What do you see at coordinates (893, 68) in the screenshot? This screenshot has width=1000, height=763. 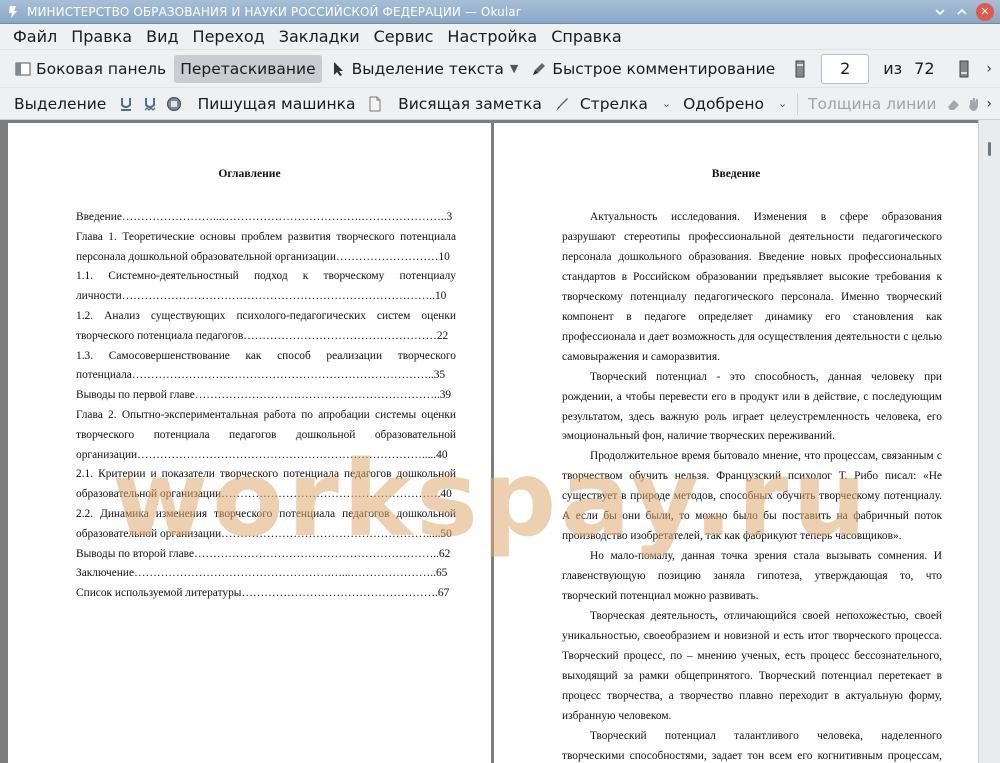 I see `page-of-label: из` at bounding box center [893, 68].